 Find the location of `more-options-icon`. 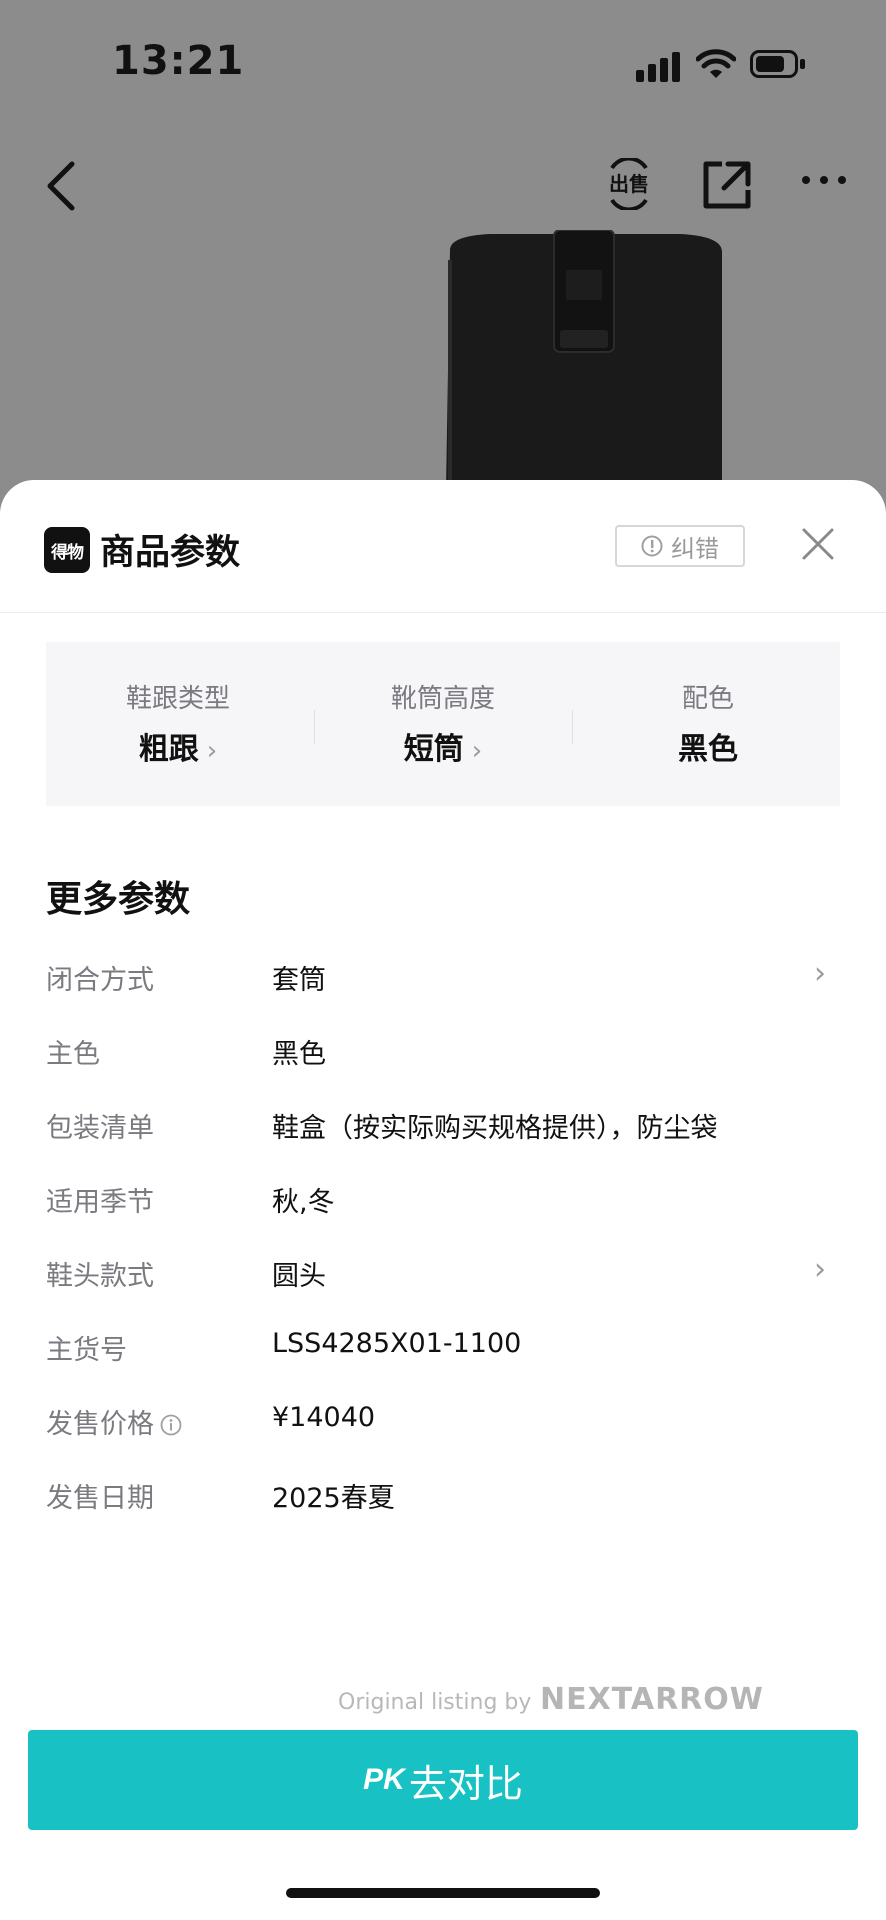

more-options-icon is located at coordinates (824, 180).